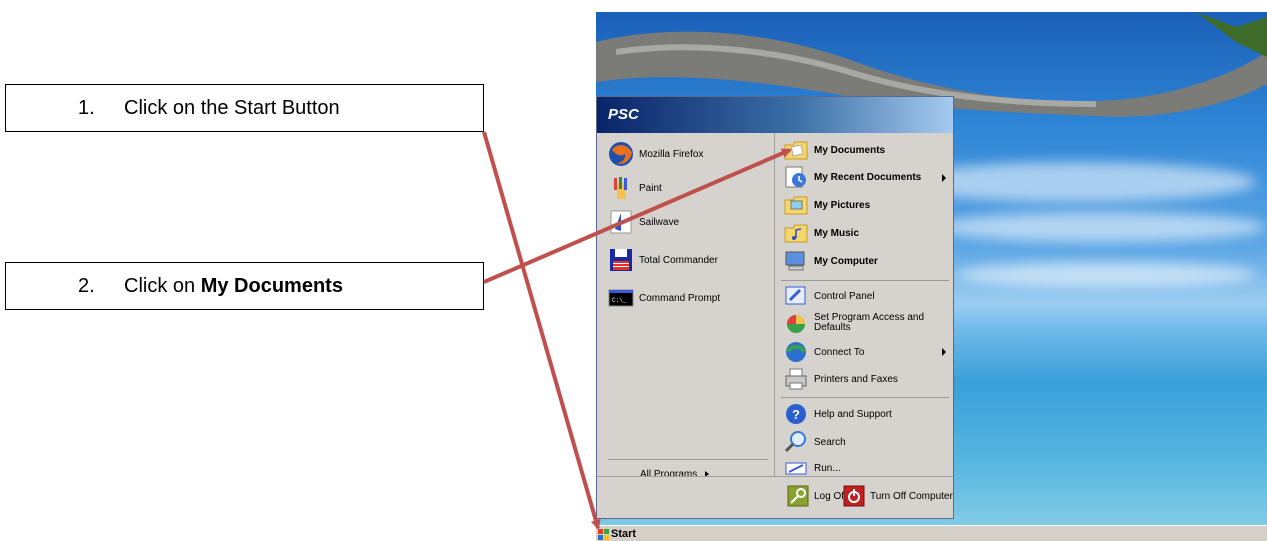 This screenshot has width=1267, height=541. I want to click on taskbar: Start, so click(931, 533).